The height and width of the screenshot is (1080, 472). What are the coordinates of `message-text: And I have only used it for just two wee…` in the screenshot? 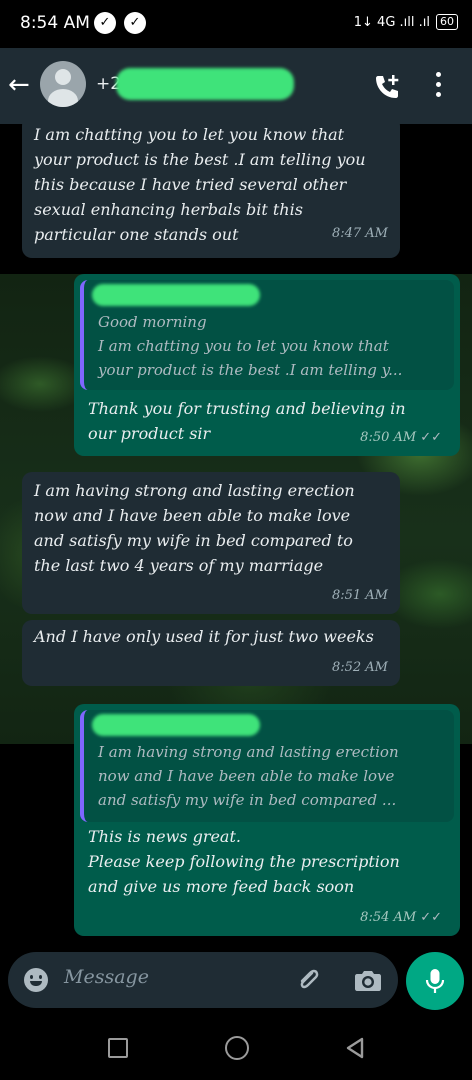 It's located at (204, 636).